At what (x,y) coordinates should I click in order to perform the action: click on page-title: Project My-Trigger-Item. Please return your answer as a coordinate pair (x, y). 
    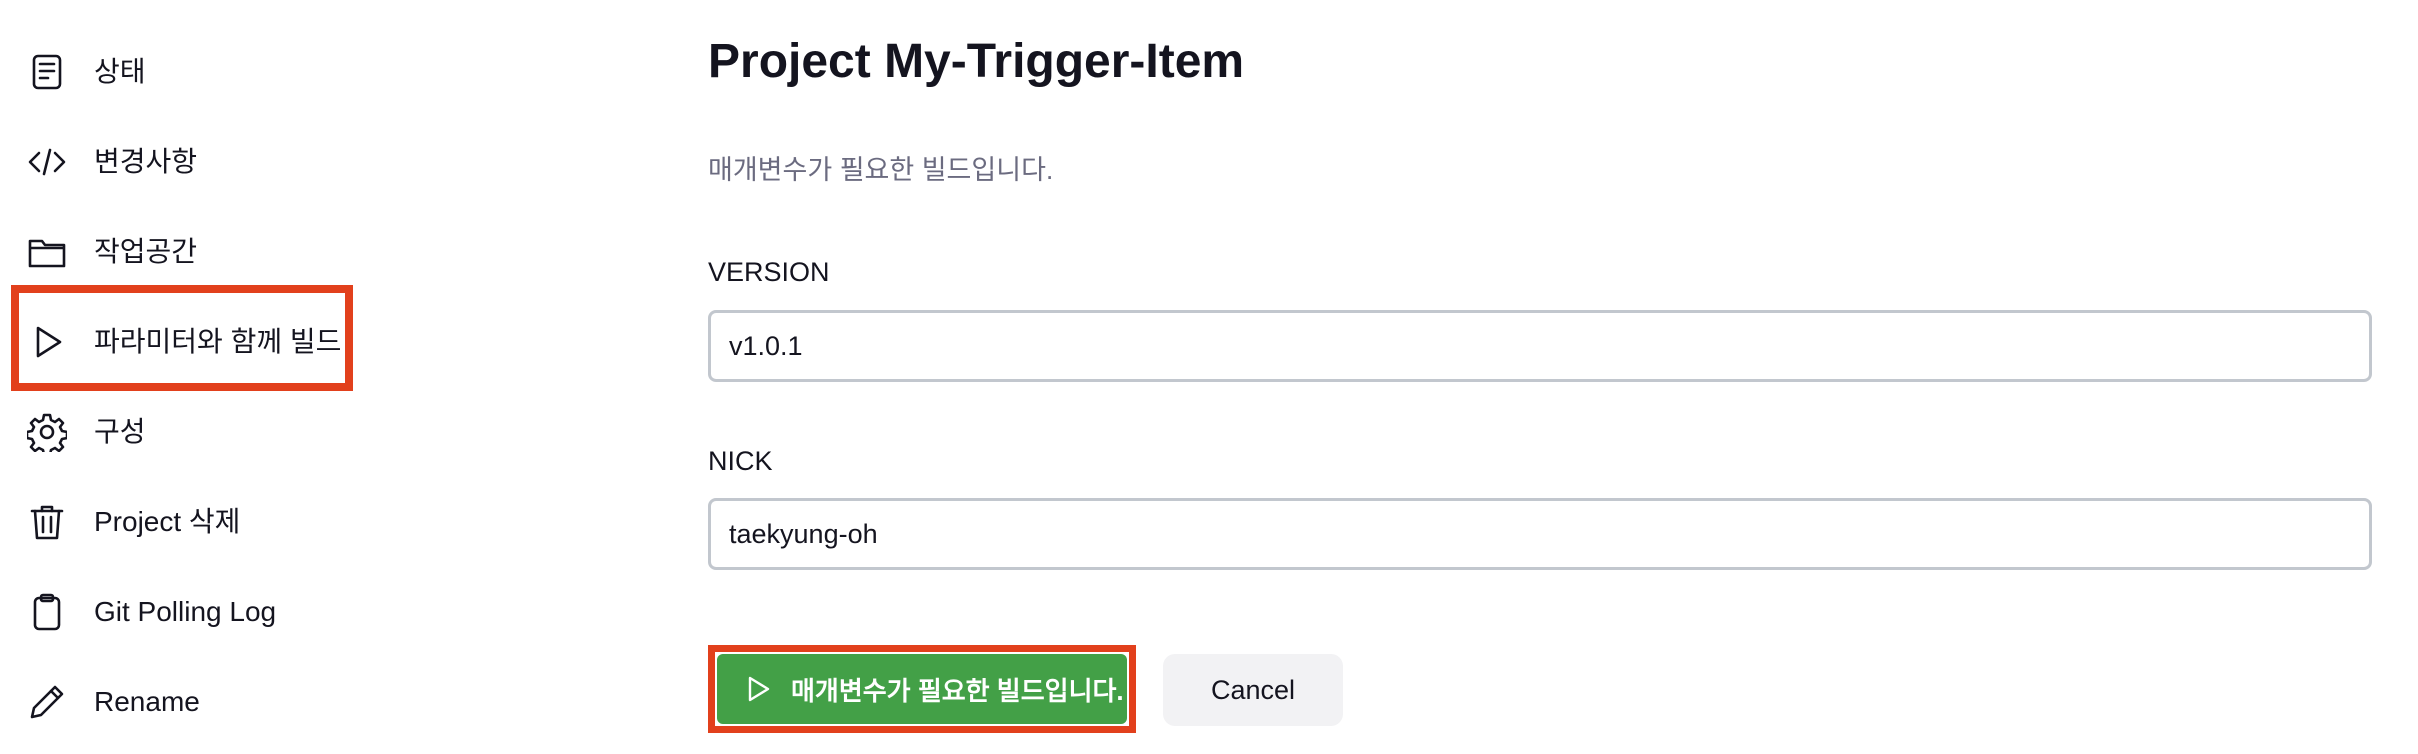
    Looking at the image, I should click on (976, 61).